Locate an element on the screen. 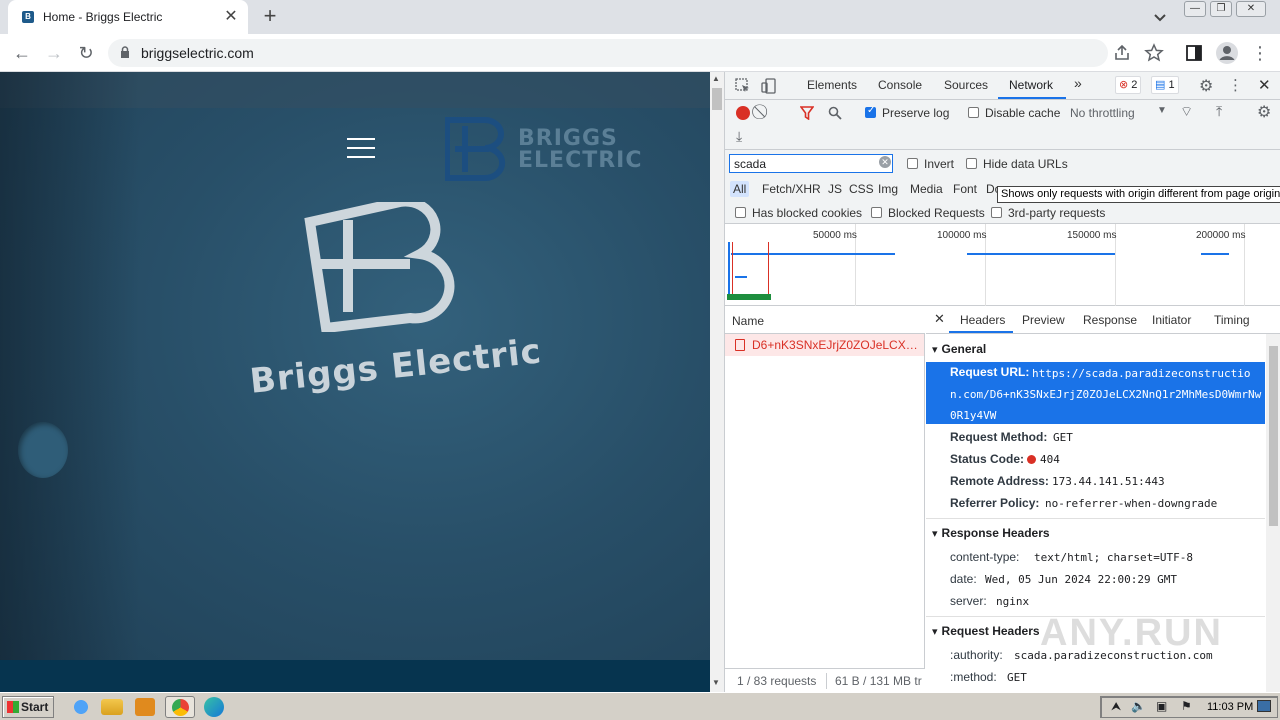 This screenshot has width=1280, height=720. start-button: Start is located at coordinates (28, 707).